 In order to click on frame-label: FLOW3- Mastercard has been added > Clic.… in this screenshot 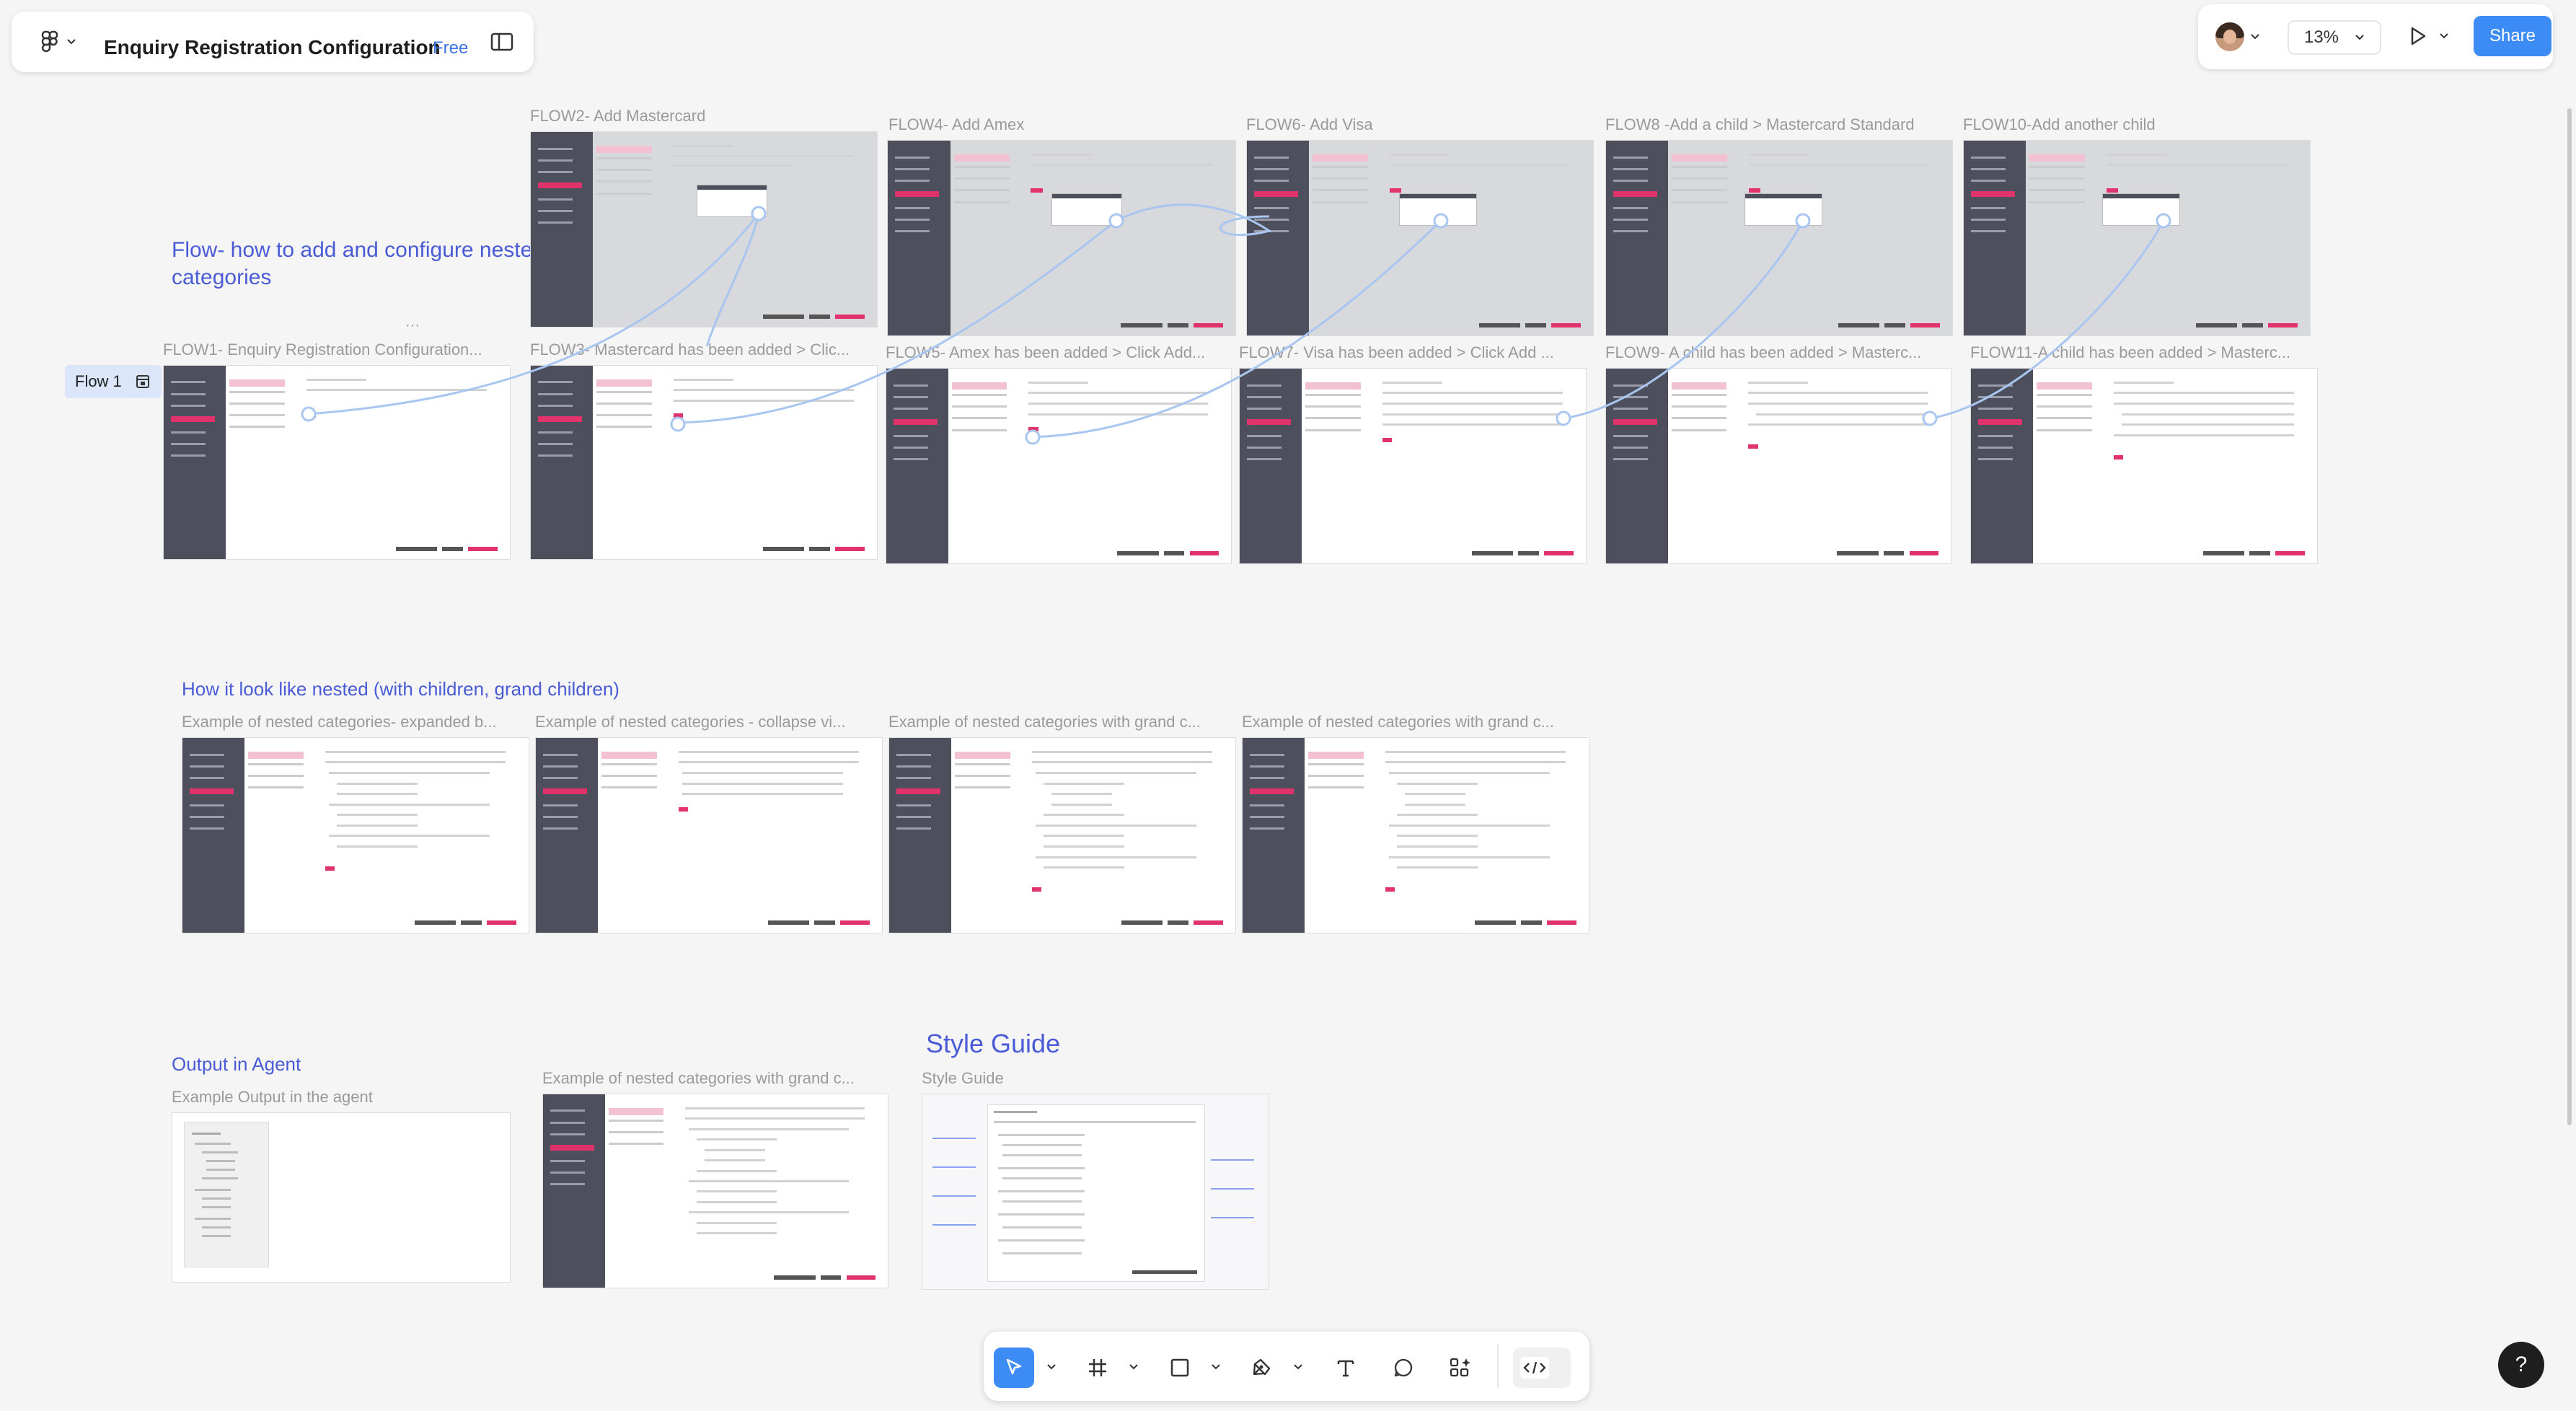, I will do `click(703, 349)`.